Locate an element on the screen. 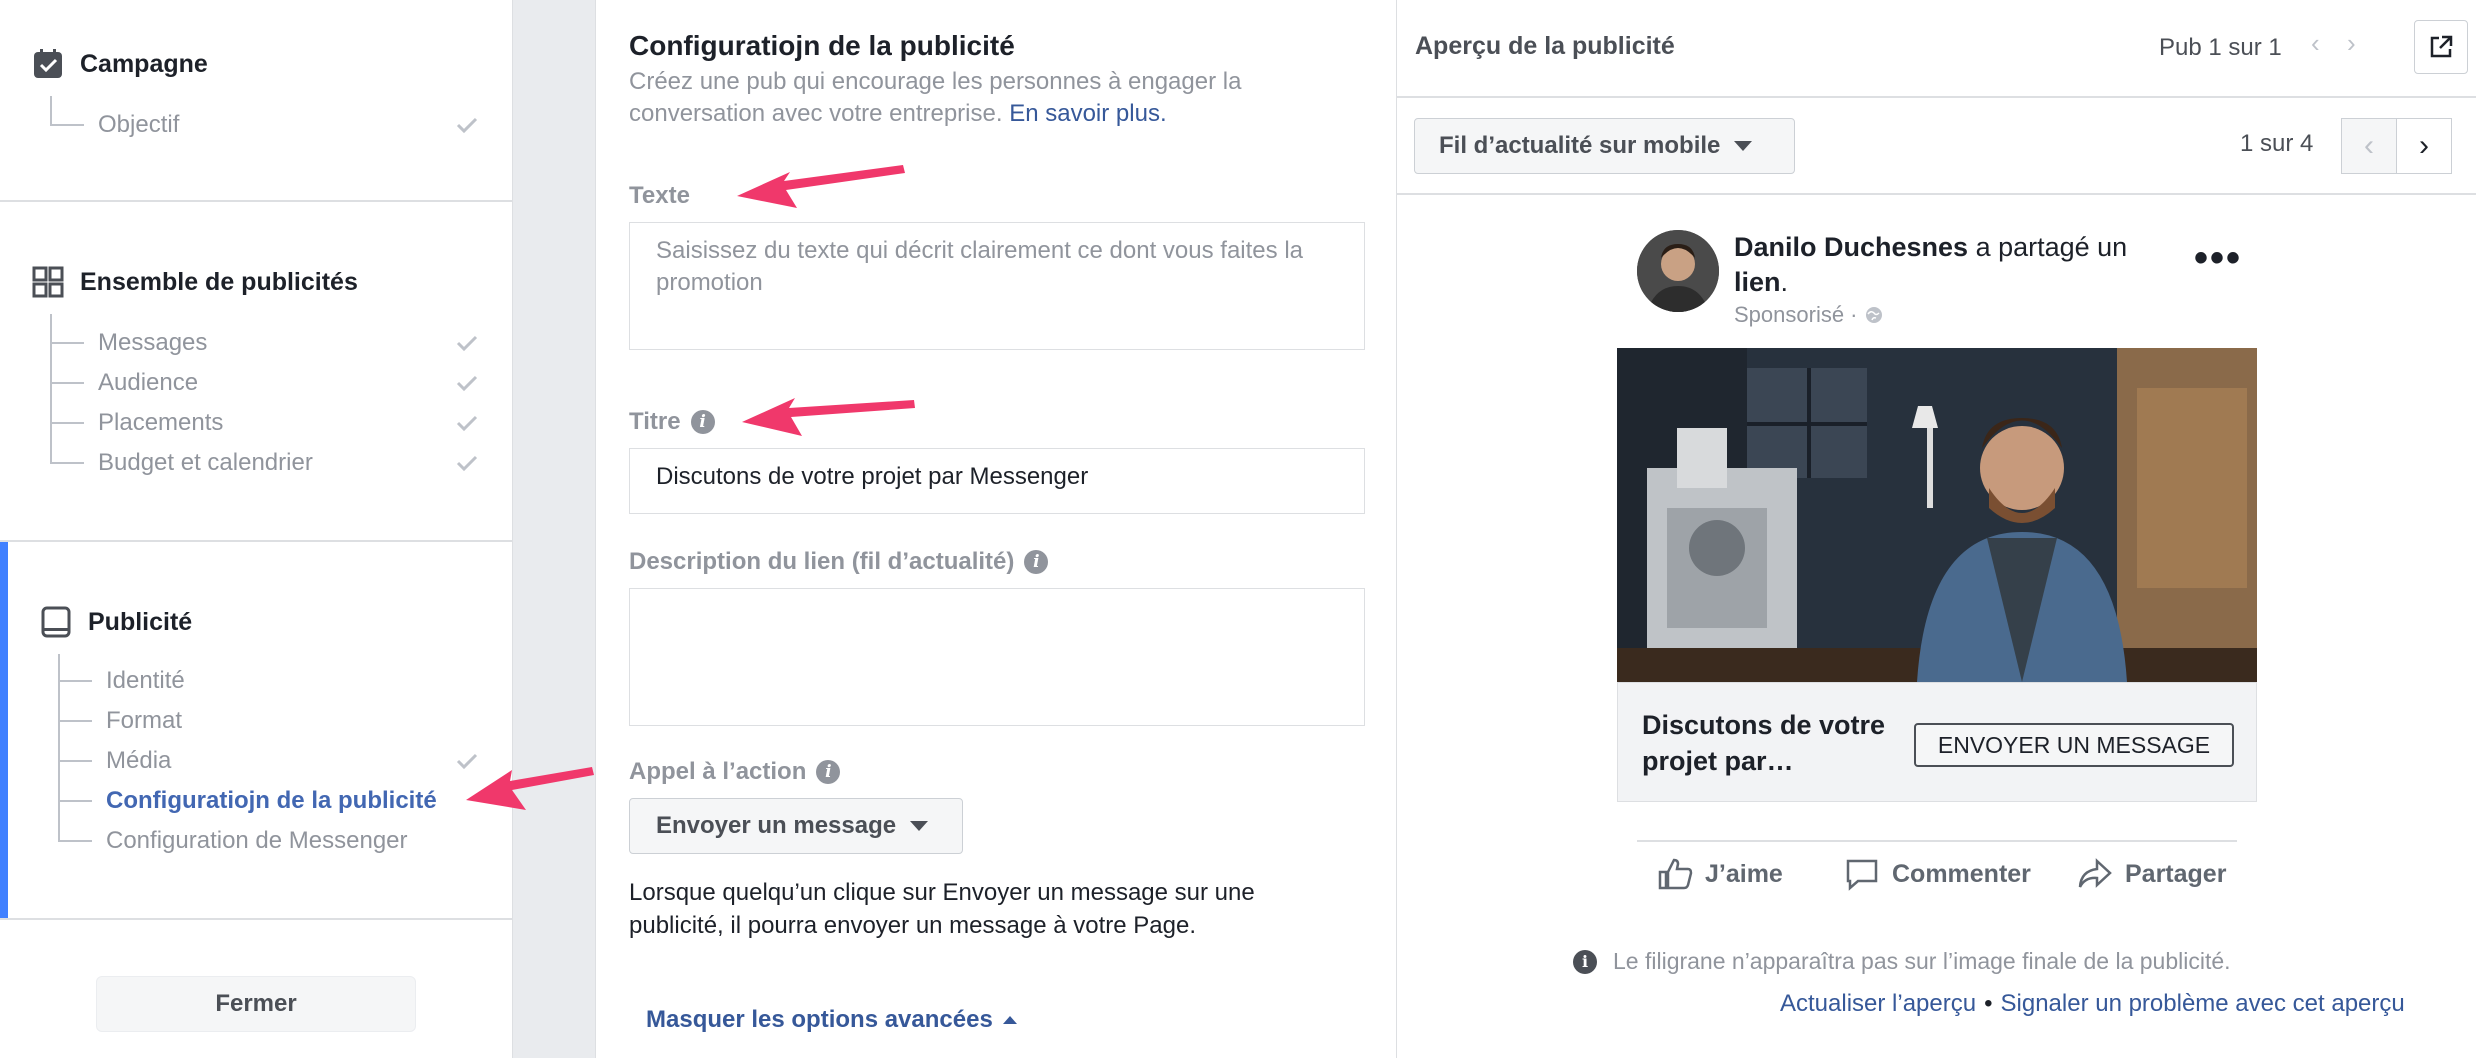  share-button: Partager is located at coordinates (2151, 874).